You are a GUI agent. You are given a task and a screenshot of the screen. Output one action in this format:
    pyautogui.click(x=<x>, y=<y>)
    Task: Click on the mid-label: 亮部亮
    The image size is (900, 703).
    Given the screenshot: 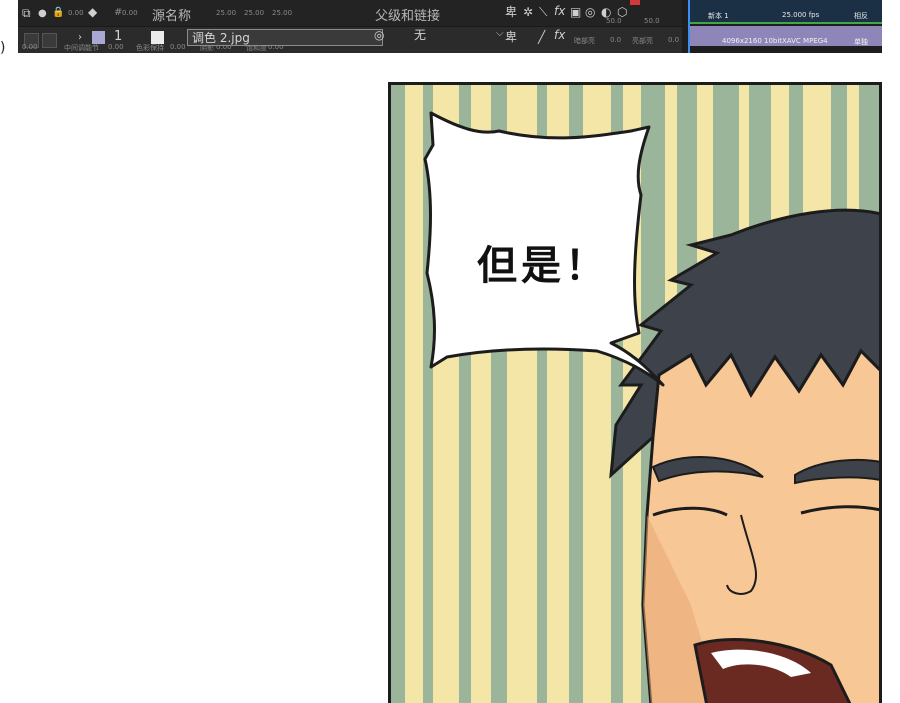 What is the action you would take?
    pyautogui.click(x=642, y=41)
    